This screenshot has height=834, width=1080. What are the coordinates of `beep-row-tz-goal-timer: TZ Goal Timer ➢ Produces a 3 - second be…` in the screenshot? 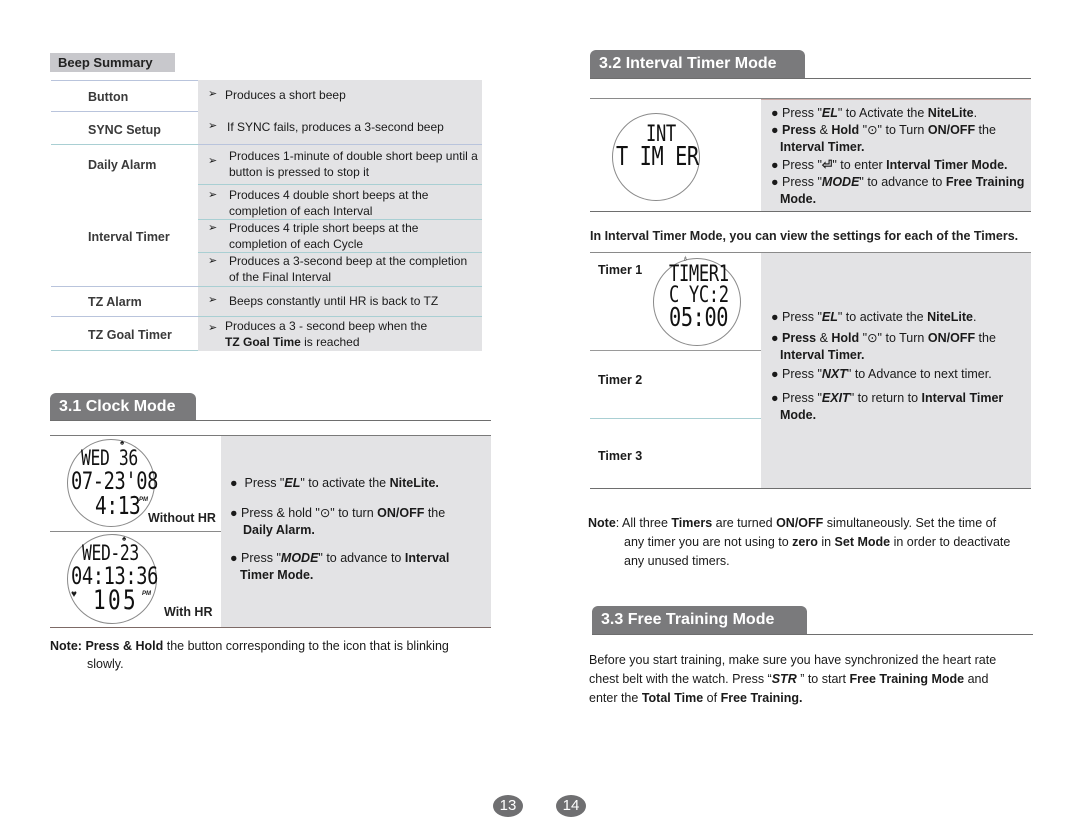 It's located at (266, 333).